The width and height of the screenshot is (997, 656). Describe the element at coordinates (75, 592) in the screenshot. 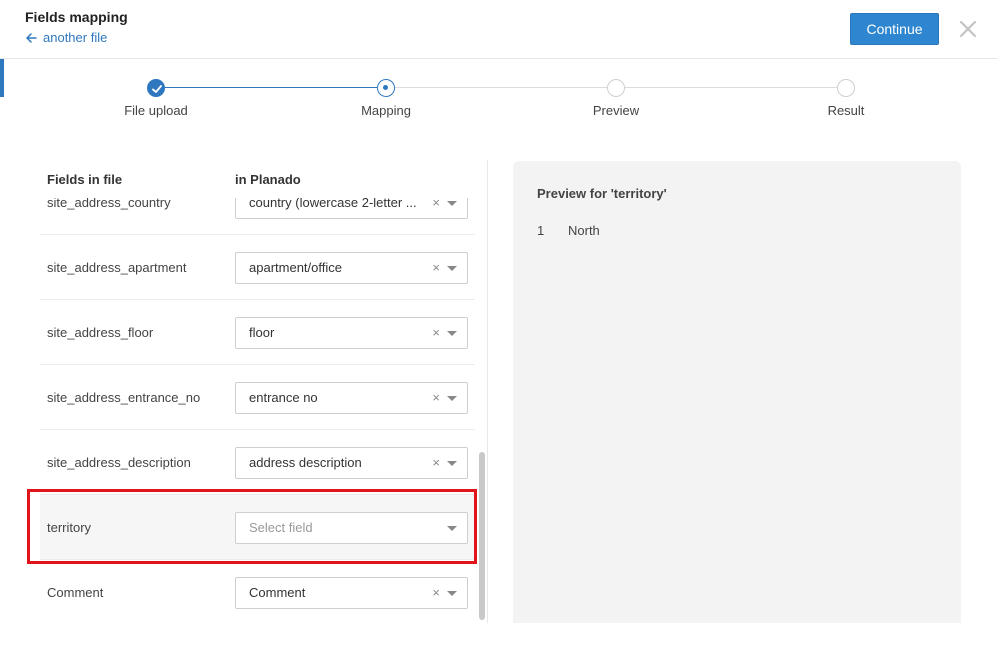

I see `file-field-name: Comment` at that location.